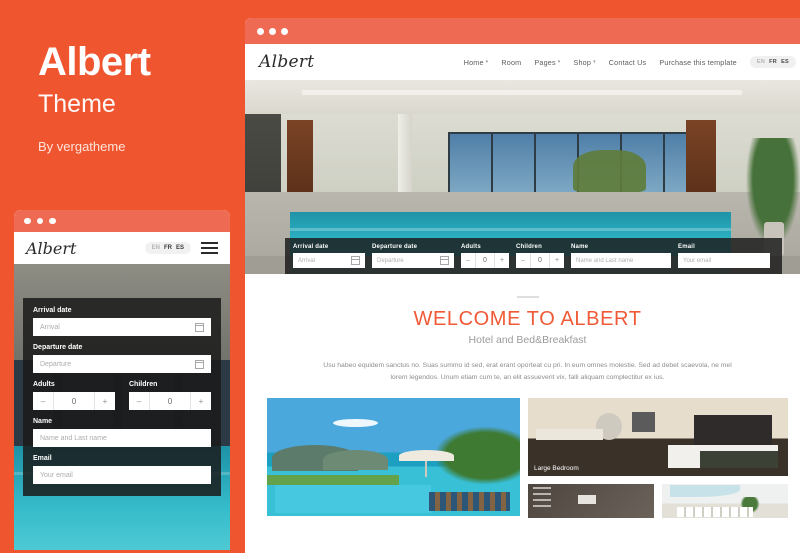  Describe the element at coordinates (471, 247) in the screenshot. I see `adults-label: Adults` at that location.